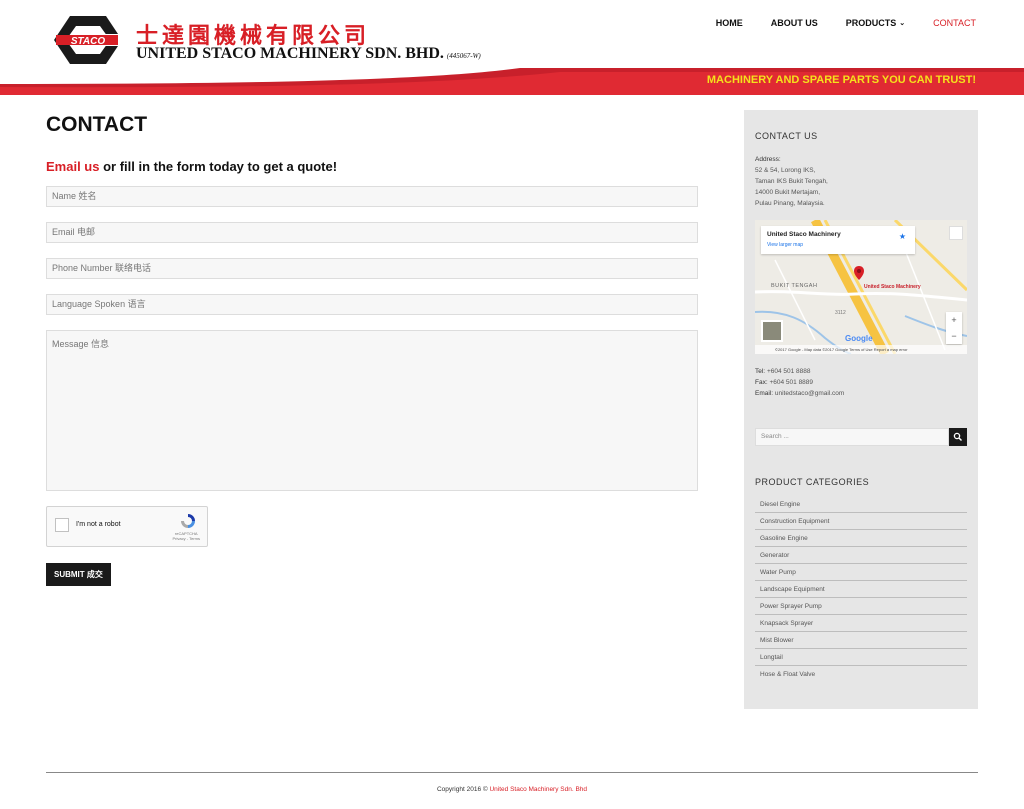  Describe the element at coordinates (954, 336) in the screenshot. I see `zoom-out-icon: −` at that location.